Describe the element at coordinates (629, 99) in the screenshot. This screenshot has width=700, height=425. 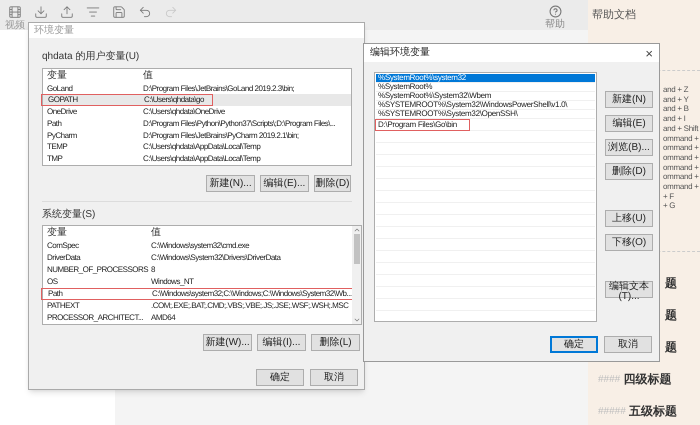
I see `dialog-button: 新建(N)` at that location.